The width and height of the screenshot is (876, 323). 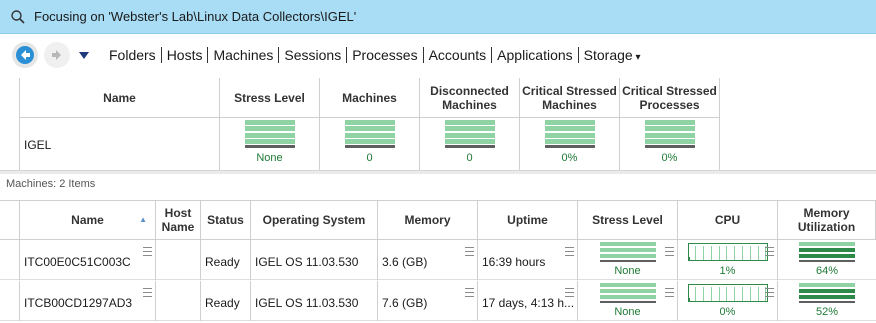 I want to click on cell-memory: 3.6 (GB), so click(x=428, y=260).